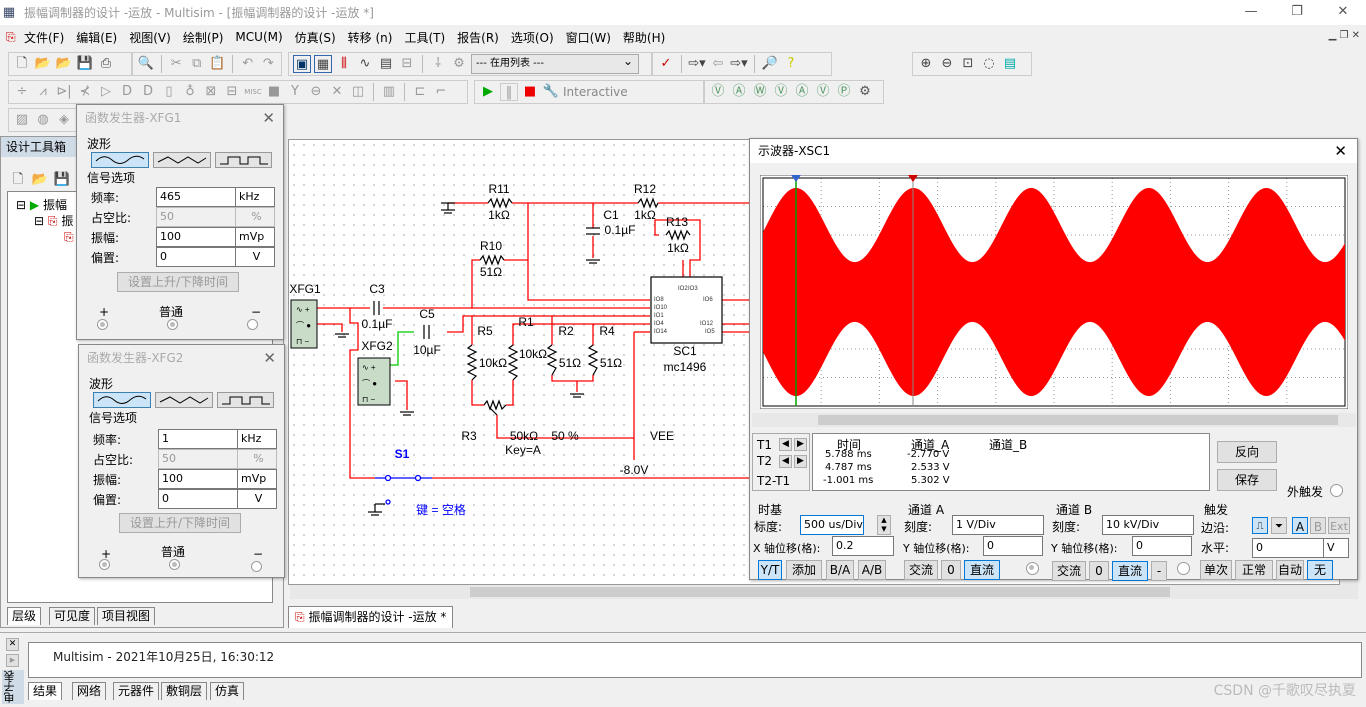  What do you see at coordinates (45, 691) in the screenshot?
I see `tab-results: 结果` at bounding box center [45, 691].